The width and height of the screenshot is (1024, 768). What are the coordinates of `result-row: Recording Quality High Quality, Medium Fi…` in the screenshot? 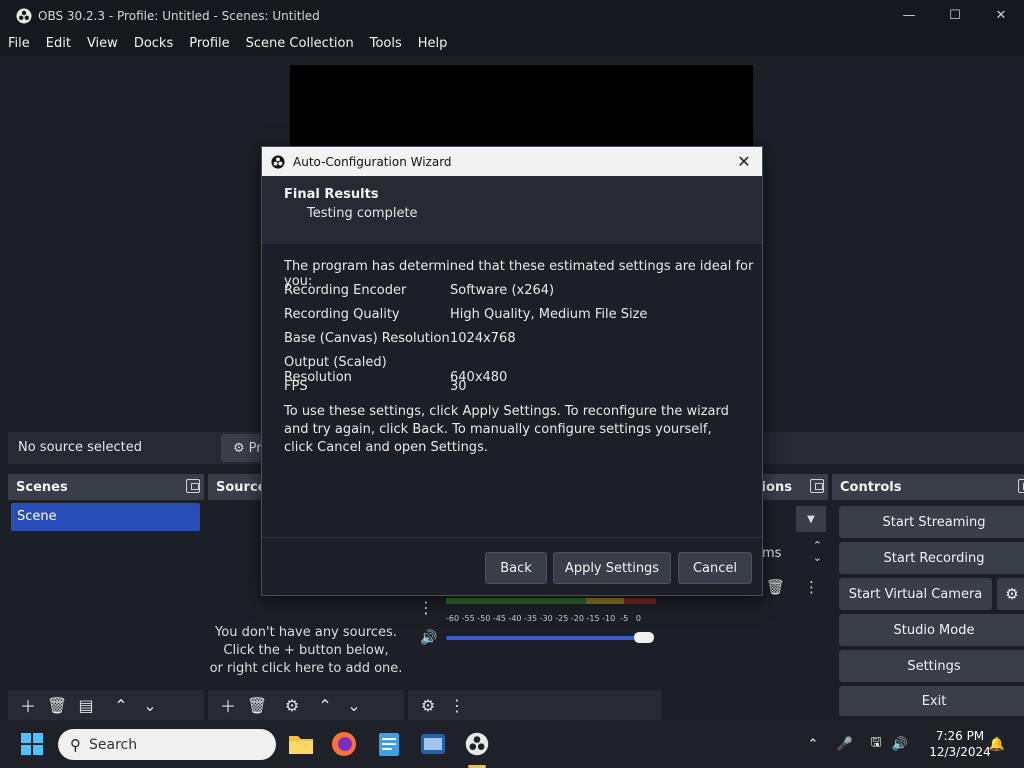 It's located at (465, 314).